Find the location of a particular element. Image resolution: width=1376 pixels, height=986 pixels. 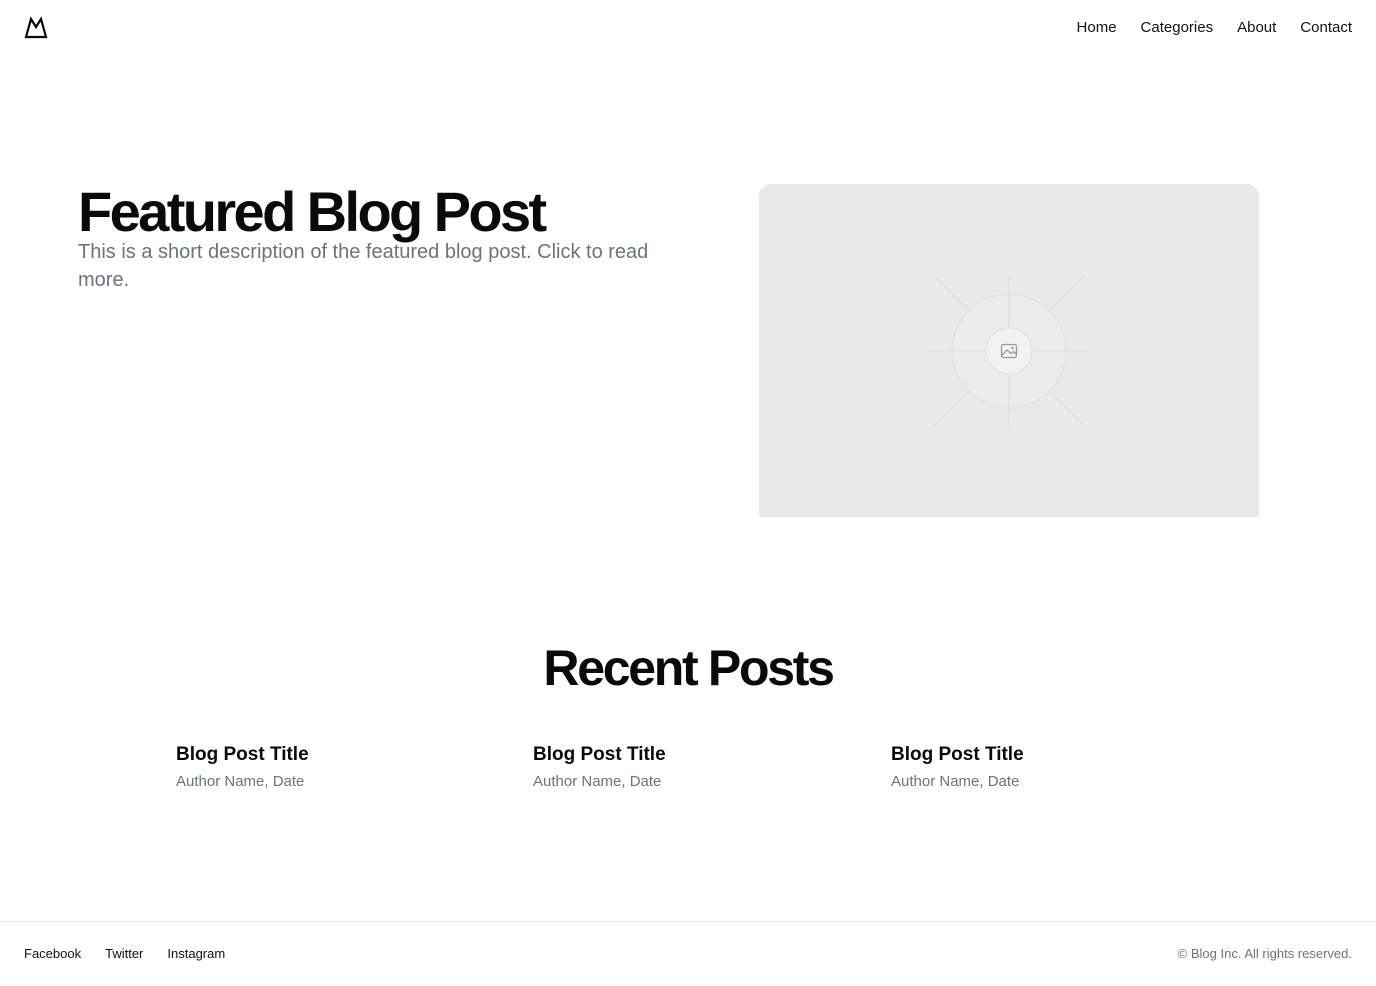

footer-link-instagram: Instagram is located at coordinates (196, 954).